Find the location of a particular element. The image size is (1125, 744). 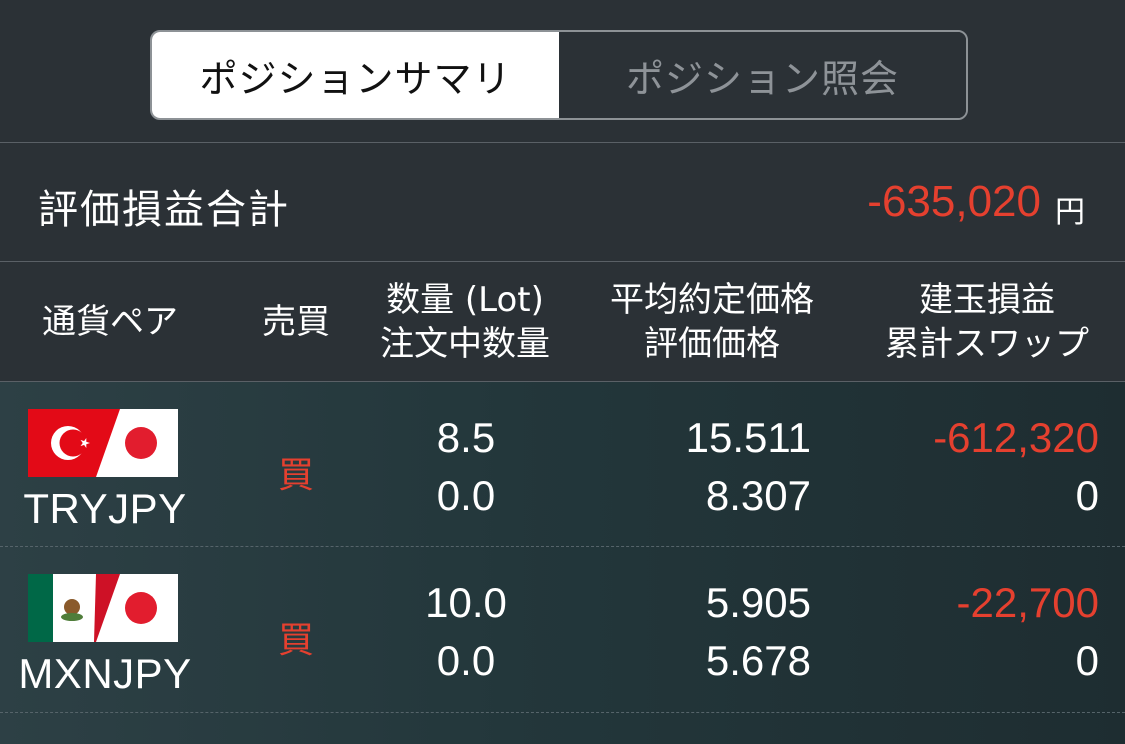

turkey-japan-flag-icon is located at coordinates (103, 443).